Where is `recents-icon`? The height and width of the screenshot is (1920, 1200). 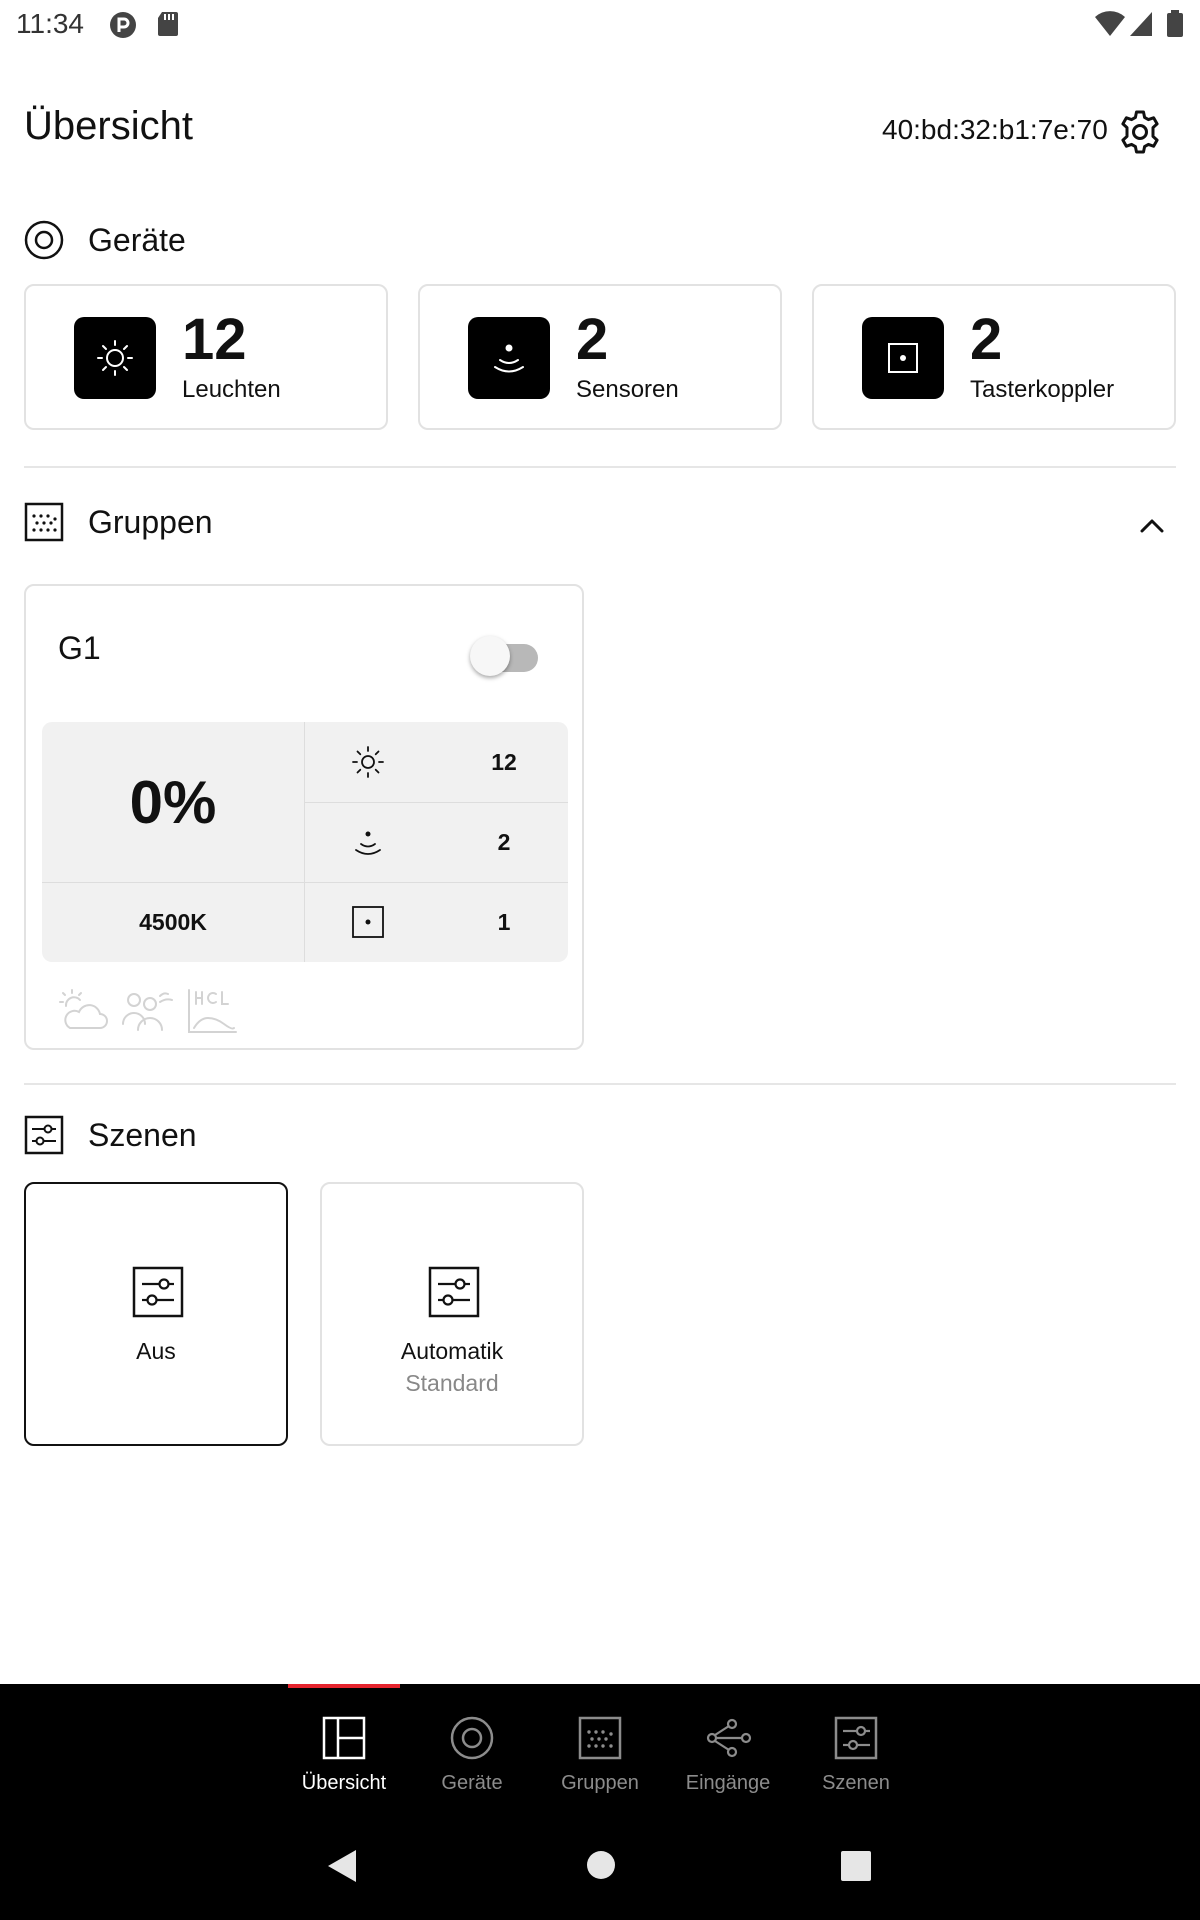
recents-icon is located at coordinates (856, 1866).